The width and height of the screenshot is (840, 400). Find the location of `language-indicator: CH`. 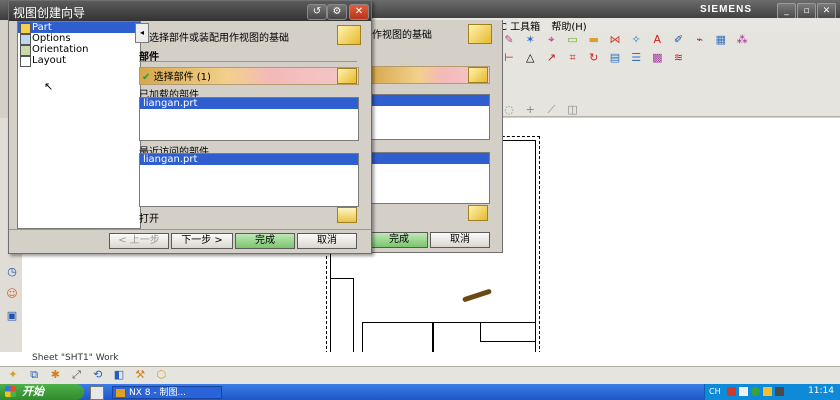

language-indicator: CH is located at coordinates (715, 391).